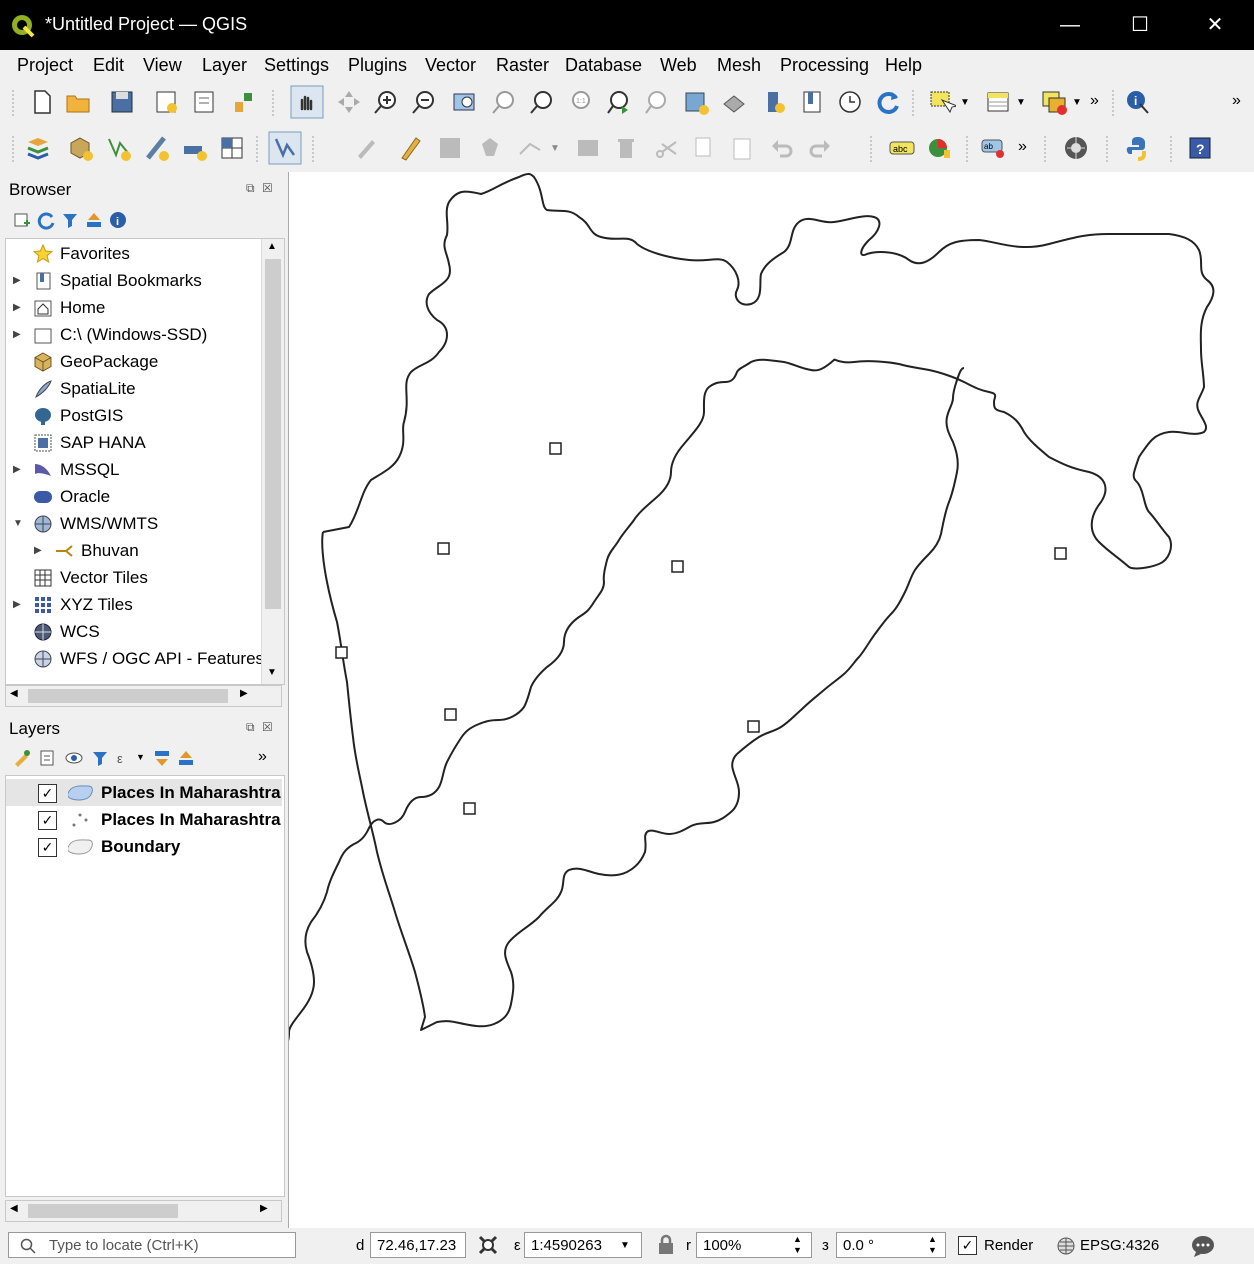  Describe the element at coordinates (504, 102) in the screenshot. I see `zoom-to-selection-icon` at that location.